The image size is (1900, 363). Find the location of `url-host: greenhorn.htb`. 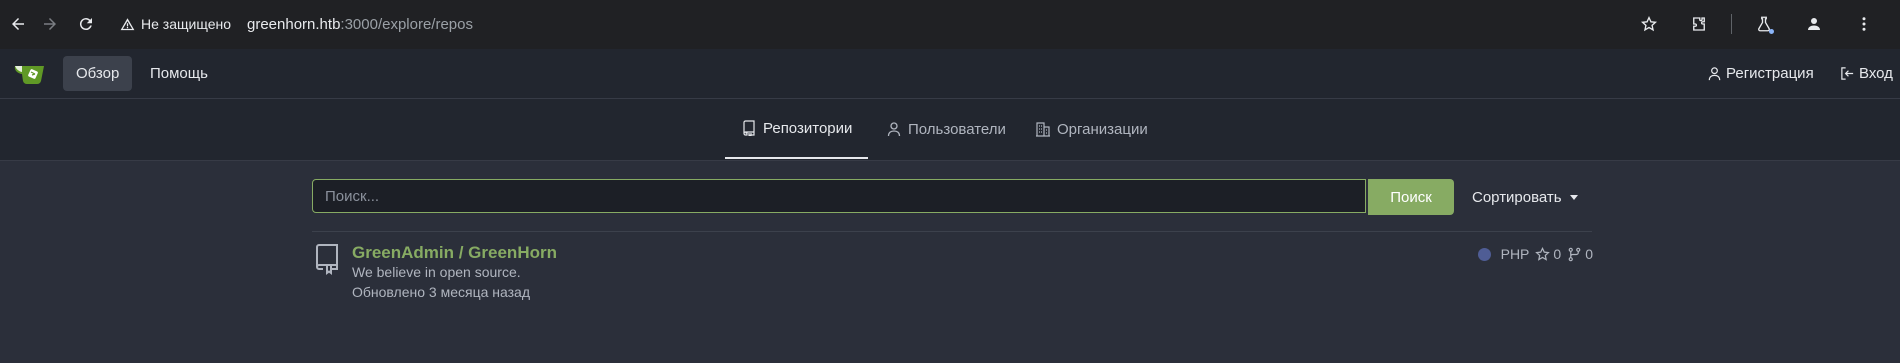

url-host: greenhorn.htb is located at coordinates (294, 24).